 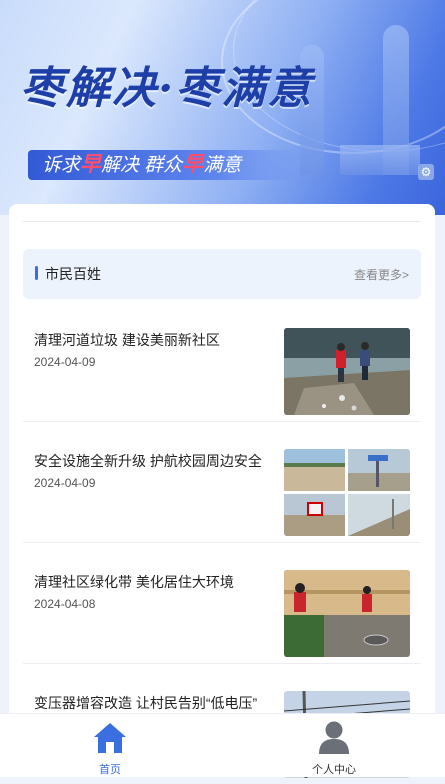 I want to click on section-header: 市民百姓 查看更多>, so click(x=222, y=274).